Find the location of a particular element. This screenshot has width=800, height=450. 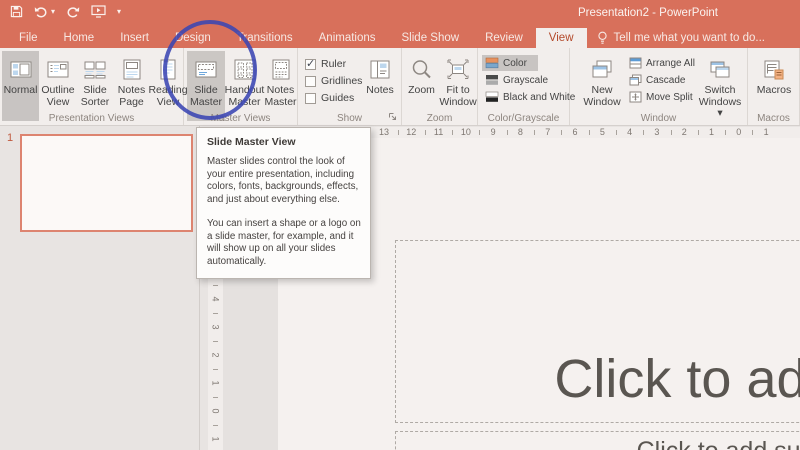

ruler-tick-label: 8 is located at coordinates (520, 132).